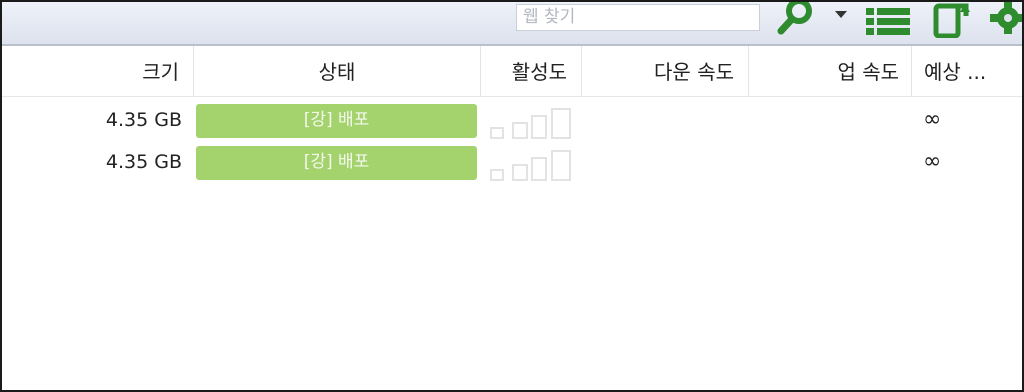 Image resolution: width=1024 pixels, height=392 pixels. I want to click on column-header-status: 상태, so click(337, 71).